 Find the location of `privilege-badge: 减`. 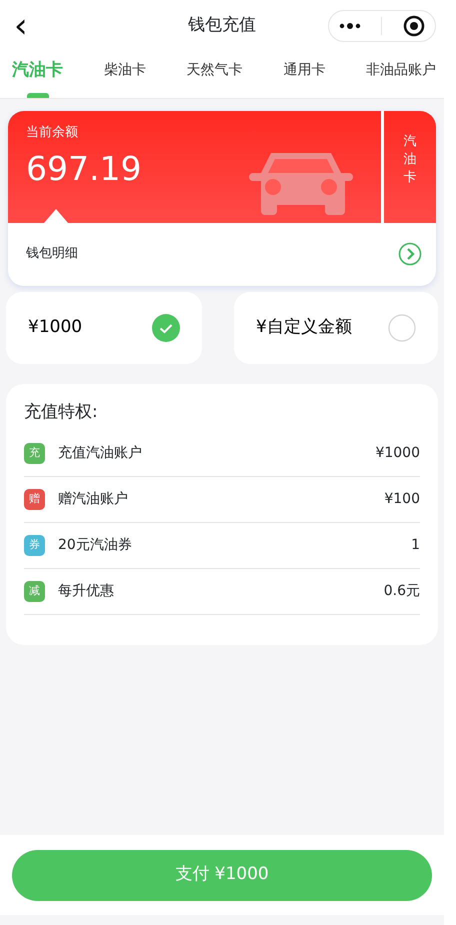

privilege-badge: 减 is located at coordinates (34, 591).